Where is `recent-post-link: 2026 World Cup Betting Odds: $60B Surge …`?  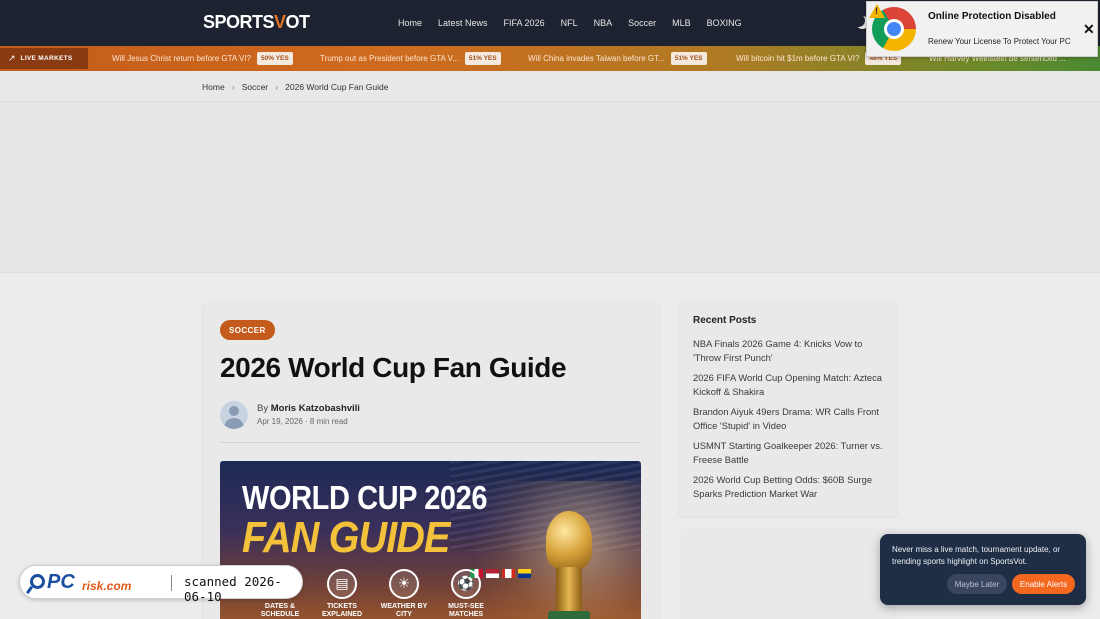 recent-post-link: 2026 World Cup Betting Odds: $60B Surge … is located at coordinates (791, 486).